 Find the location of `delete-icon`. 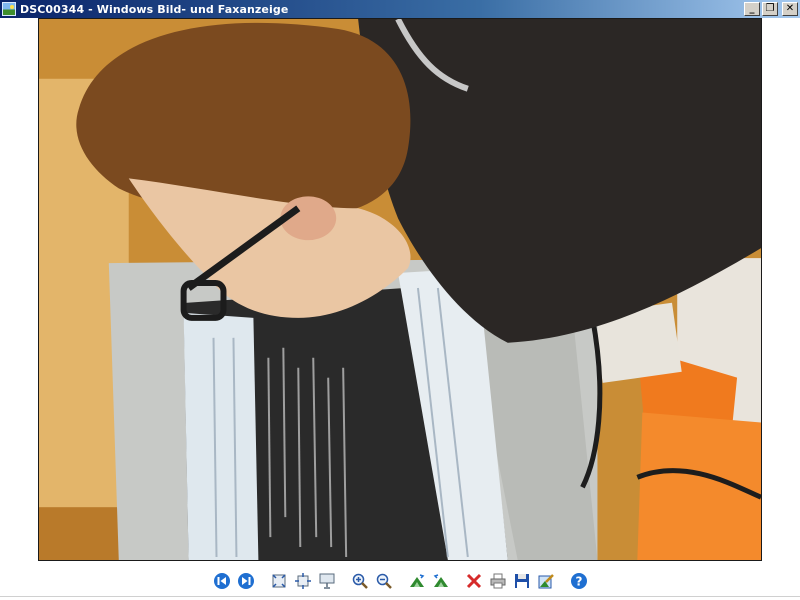

delete-icon is located at coordinates (473, 581).